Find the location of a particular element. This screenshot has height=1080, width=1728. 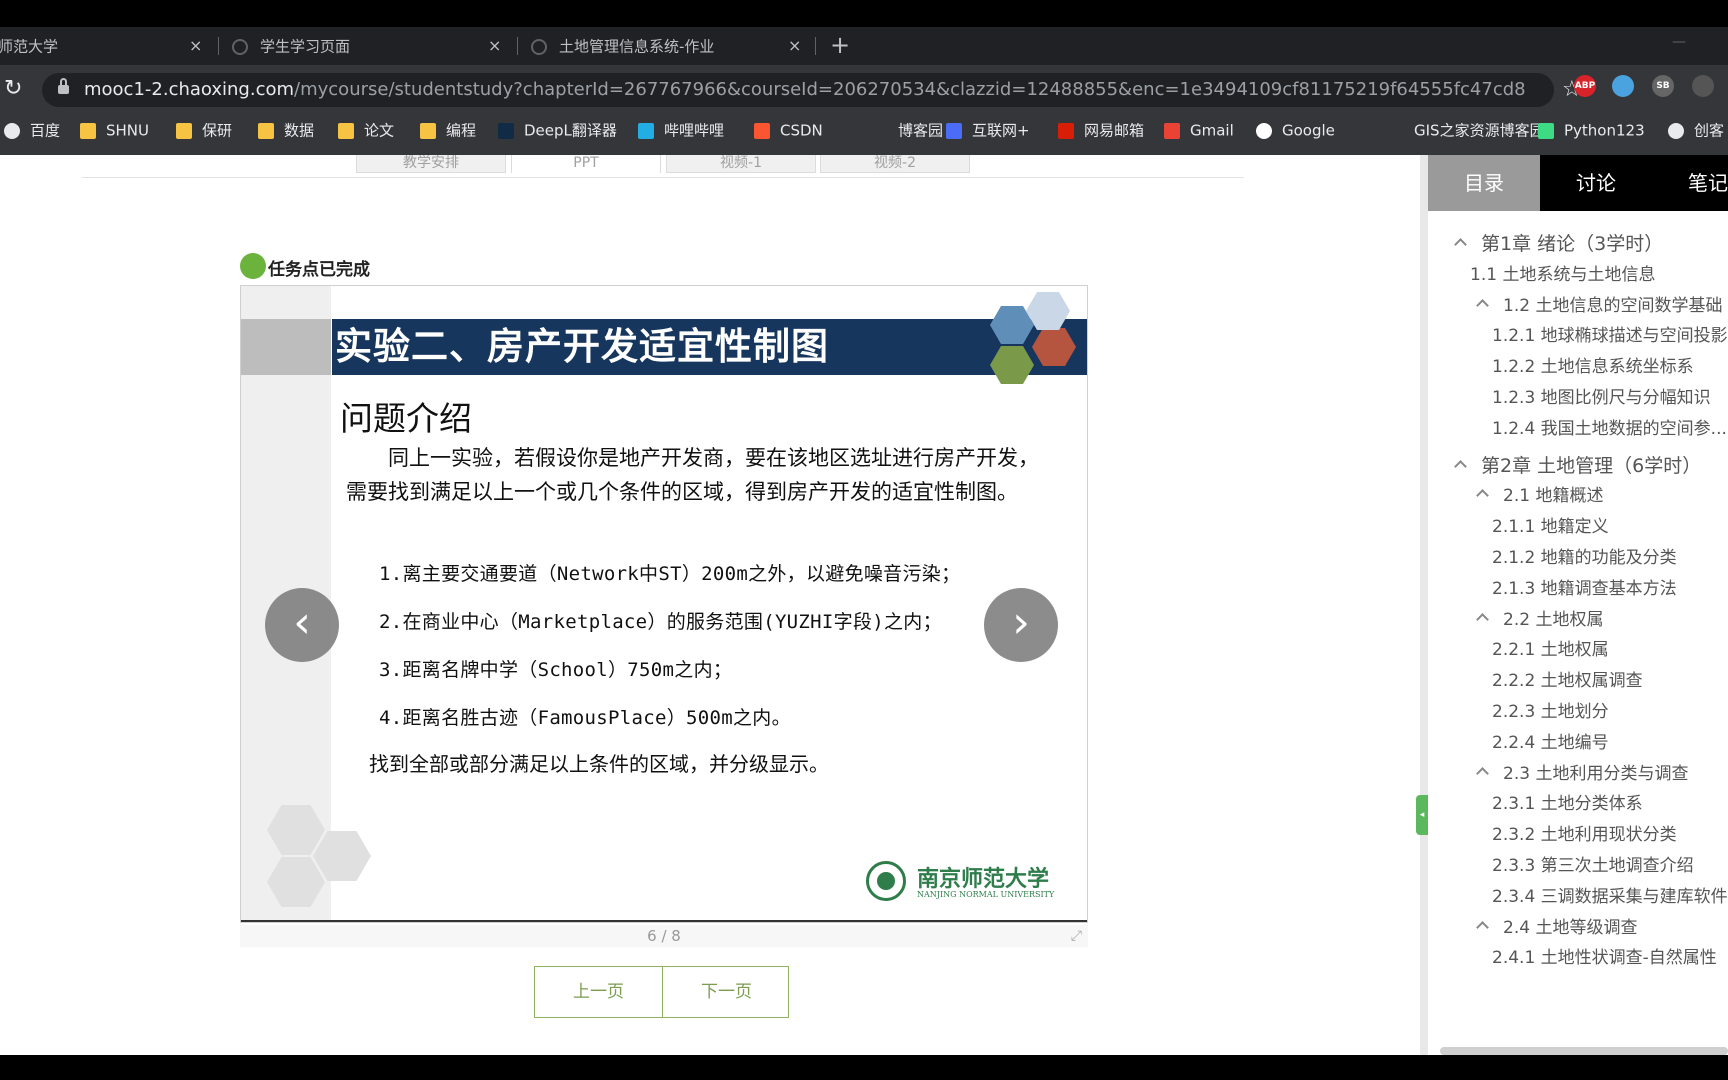

toc-label: 2.1.3 地籍调查基本方法 is located at coordinates (1584, 589).